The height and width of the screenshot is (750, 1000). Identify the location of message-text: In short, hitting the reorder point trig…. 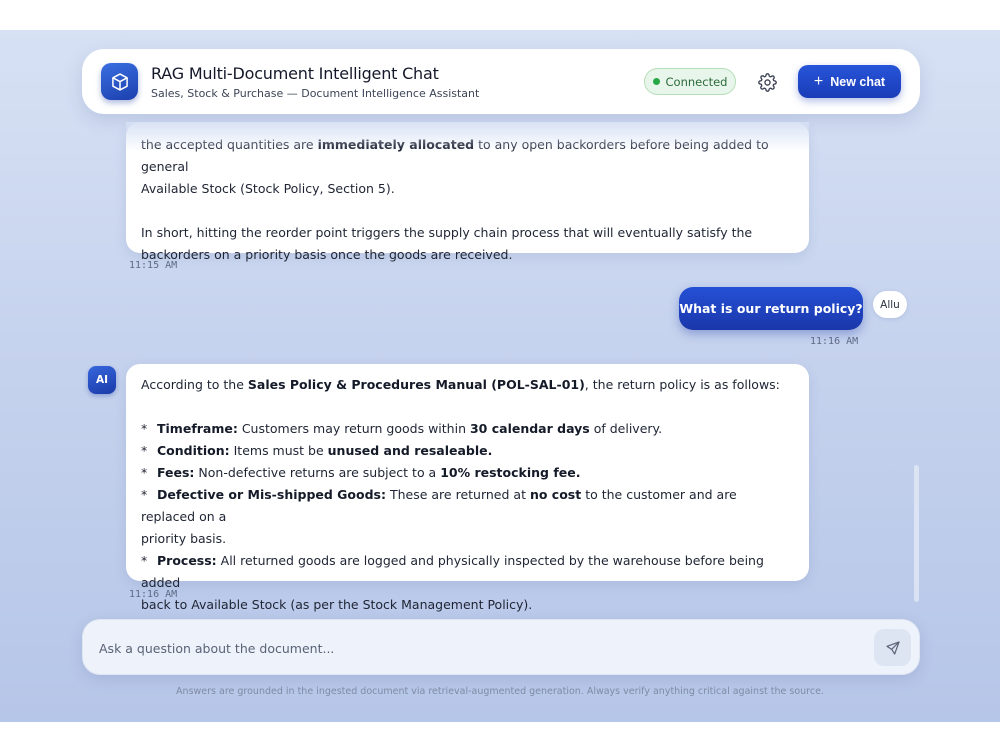
(447, 232).